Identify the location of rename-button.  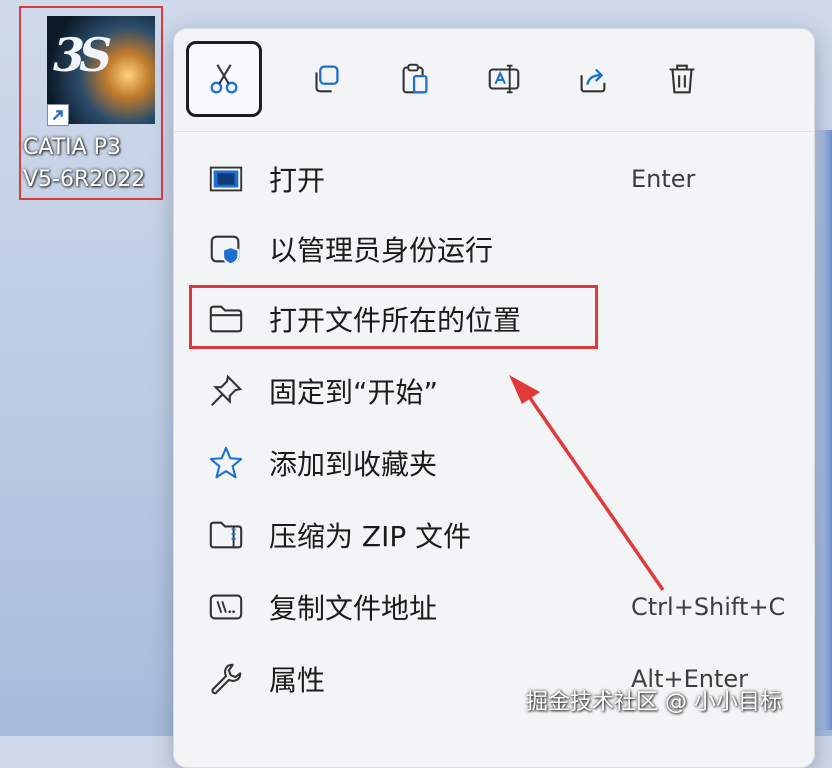
(504, 79).